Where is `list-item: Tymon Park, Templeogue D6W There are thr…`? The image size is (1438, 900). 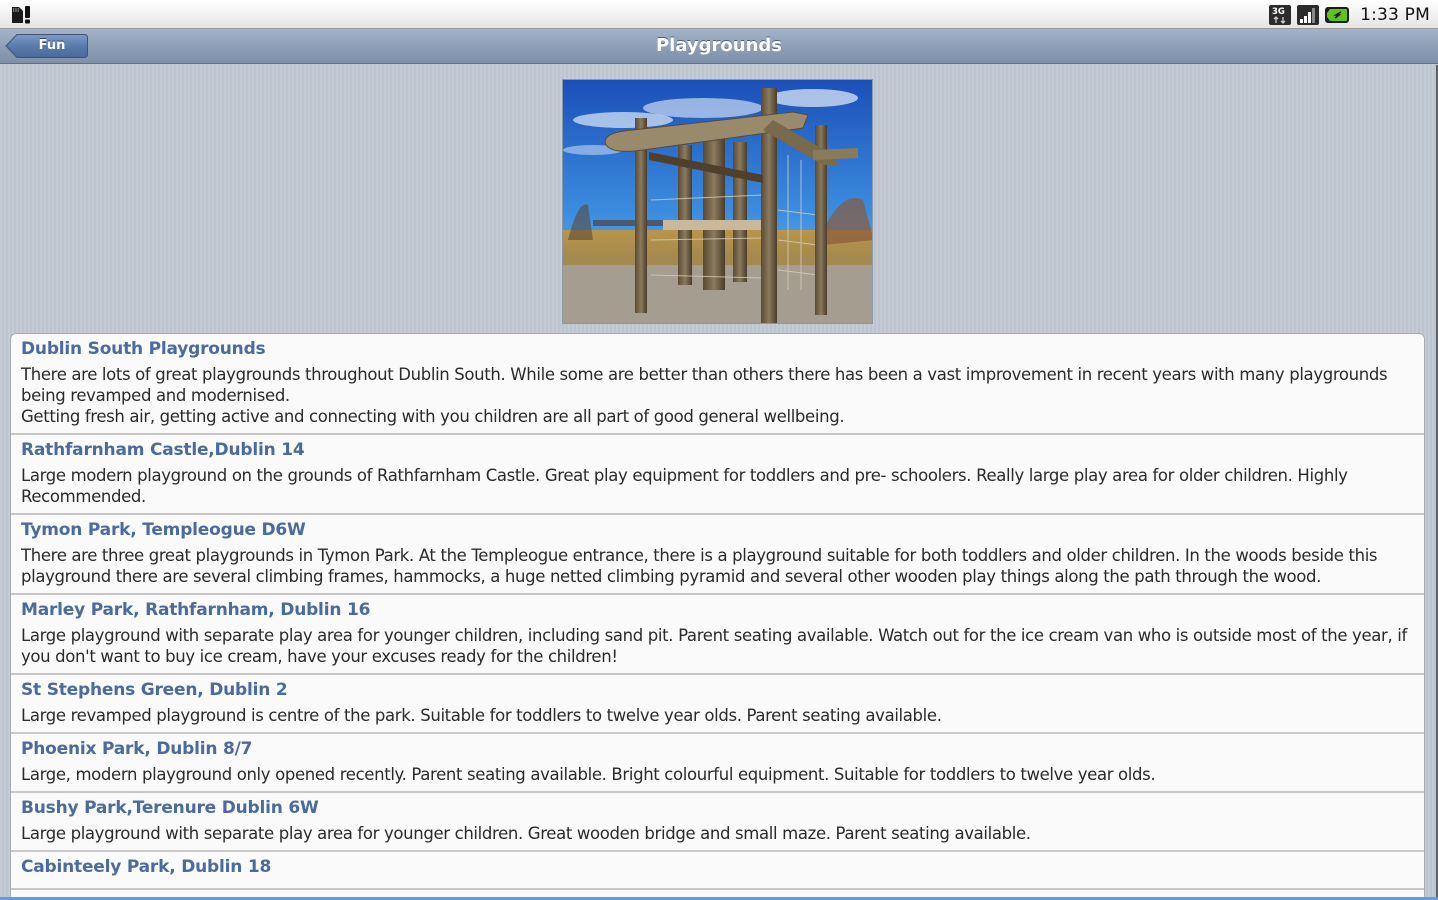 list-item: Tymon Park, Templeogue D6W There are thr… is located at coordinates (717, 555).